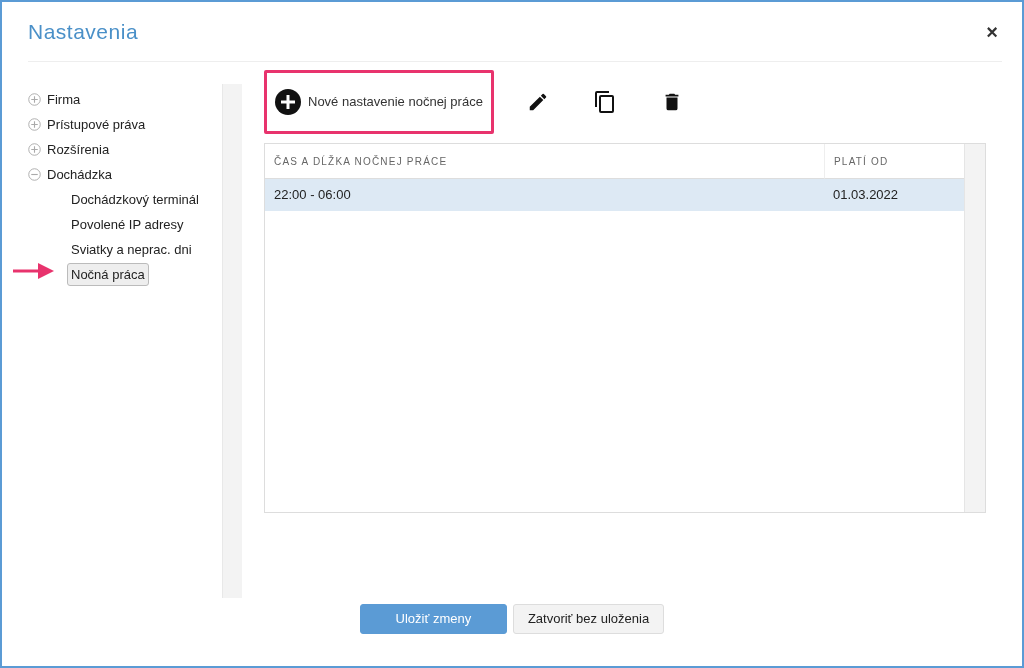 The image size is (1024, 668). What do you see at coordinates (588, 619) in the screenshot?
I see `close-without-saving-button: Zatvoriť bez uloženia` at bounding box center [588, 619].